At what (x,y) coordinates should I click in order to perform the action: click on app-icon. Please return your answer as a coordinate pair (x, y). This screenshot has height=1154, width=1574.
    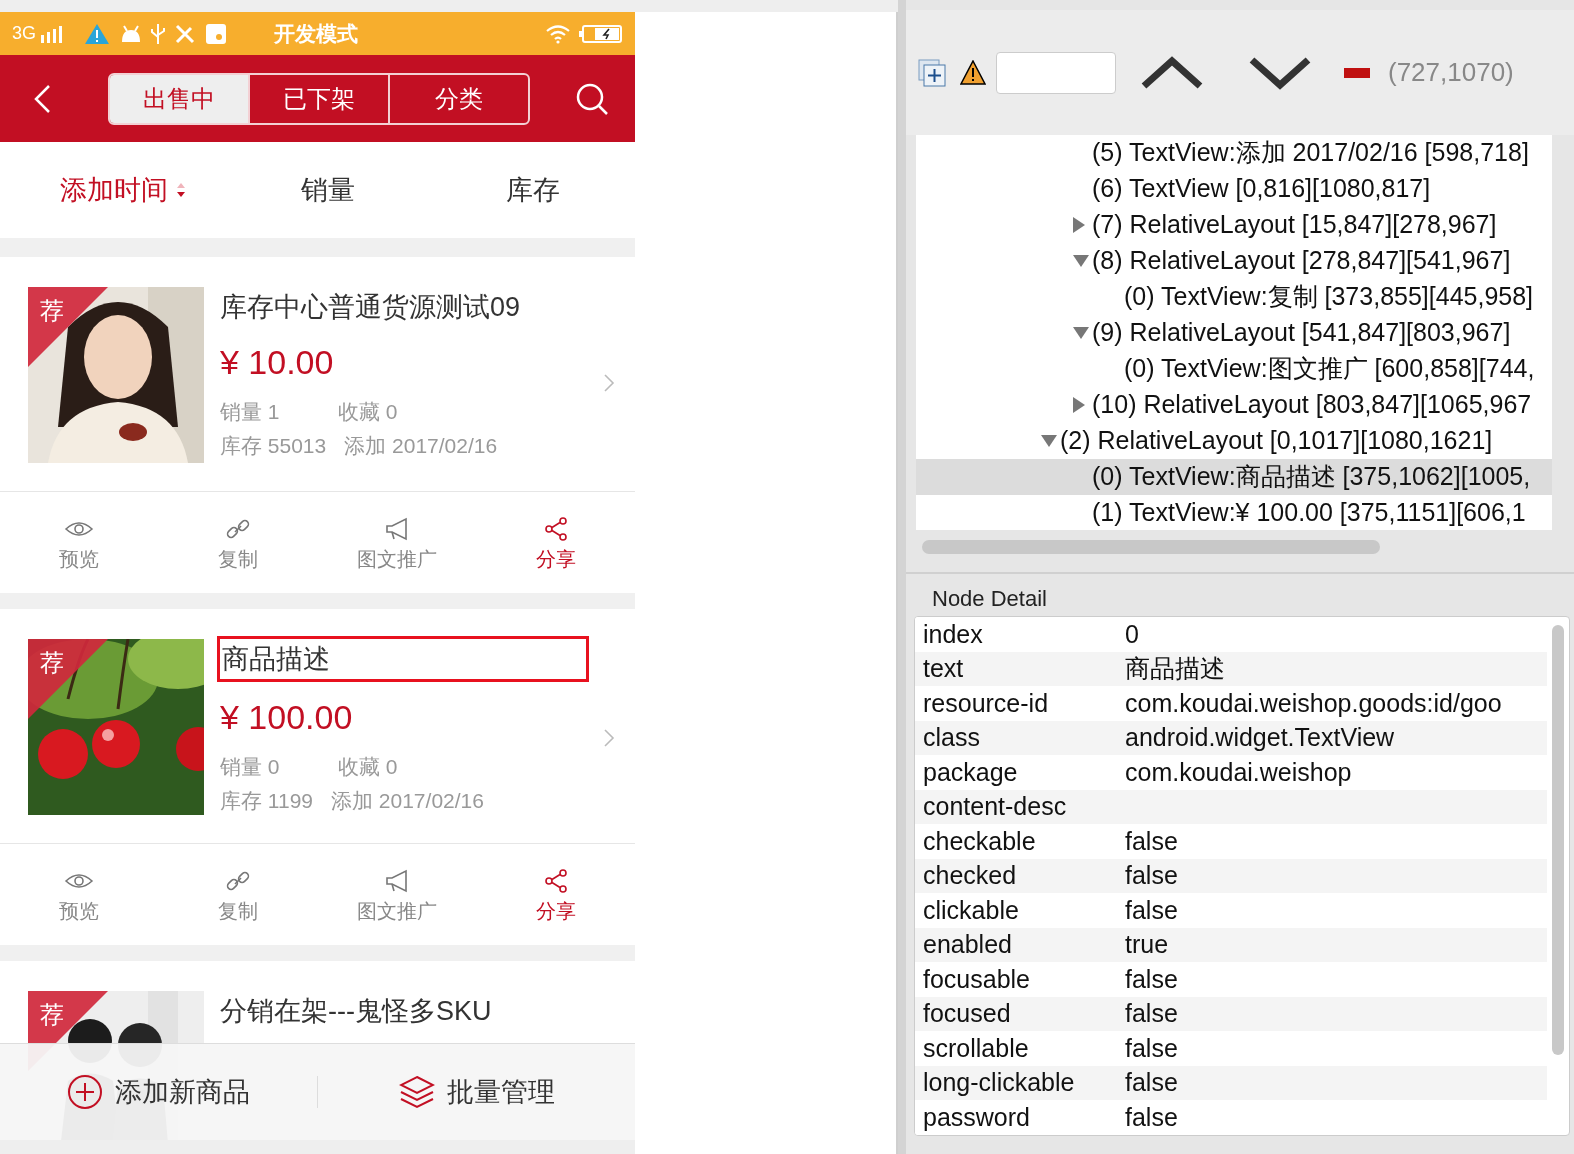
    Looking at the image, I should click on (216, 33).